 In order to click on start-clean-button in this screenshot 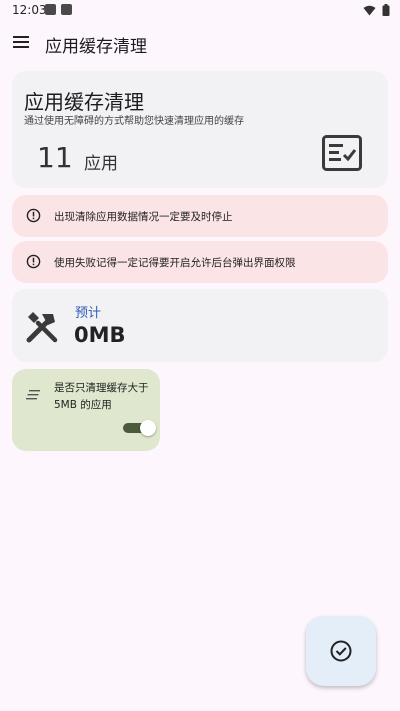, I will do `click(341, 651)`.